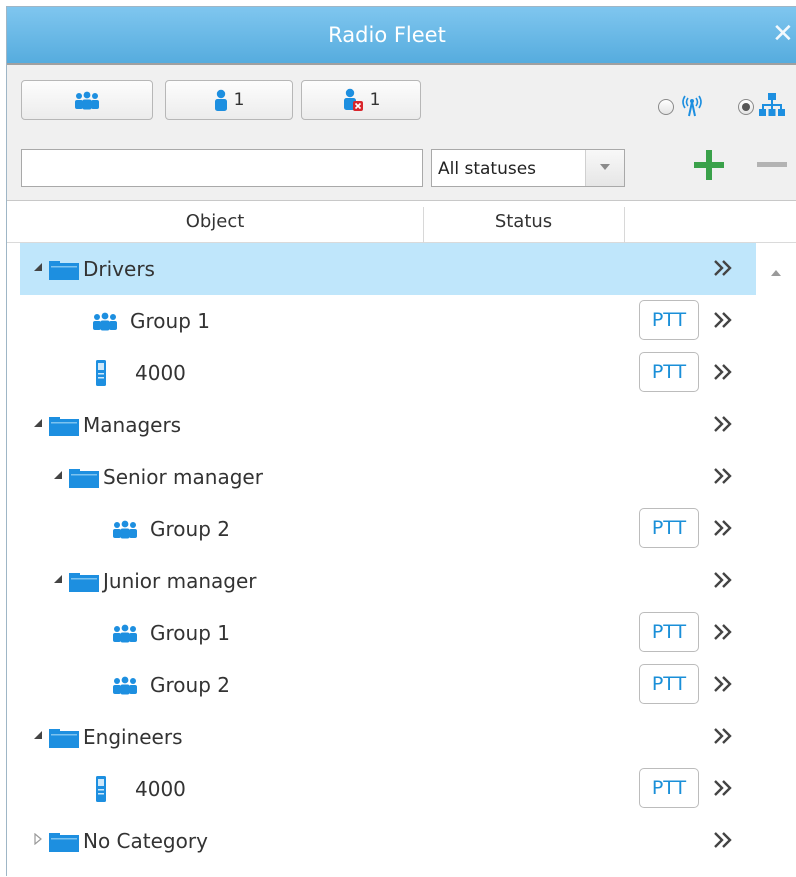 The height and width of the screenshot is (877, 796). What do you see at coordinates (38, 839) in the screenshot?
I see `expand-arrow-icon` at bounding box center [38, 839].